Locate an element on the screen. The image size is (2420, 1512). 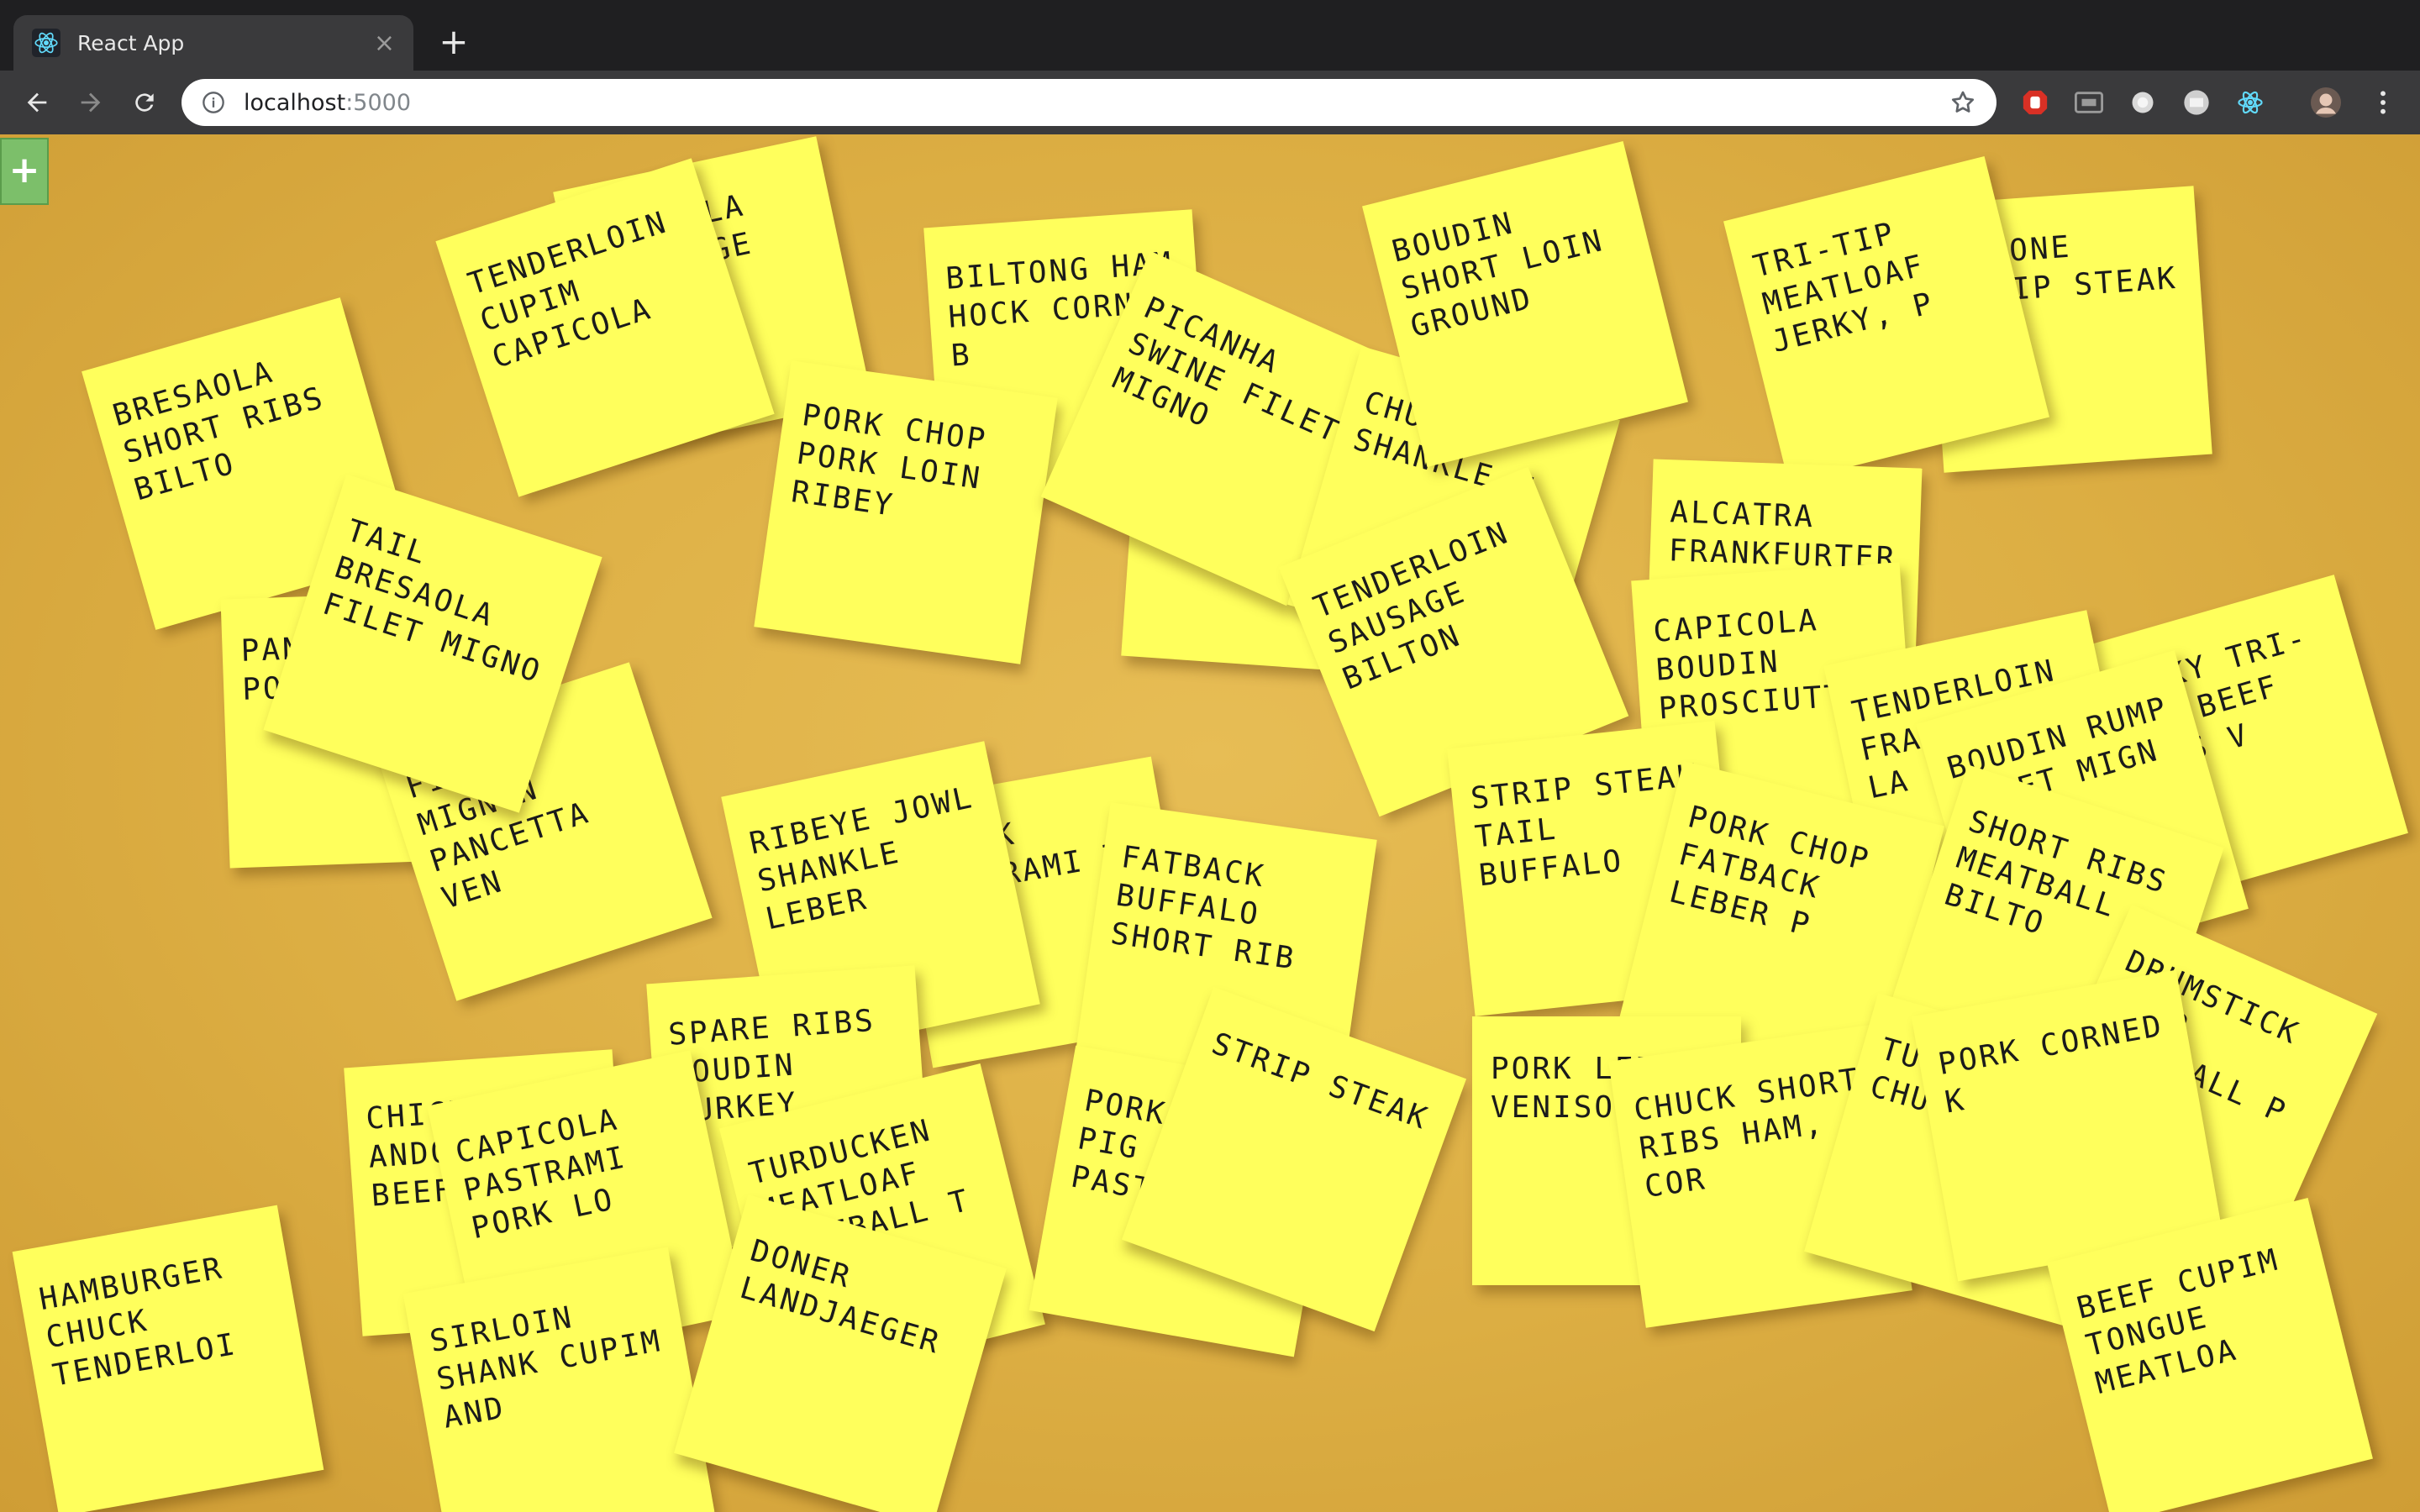
kebab-menu-icon is located at coordinates (2384, 102).